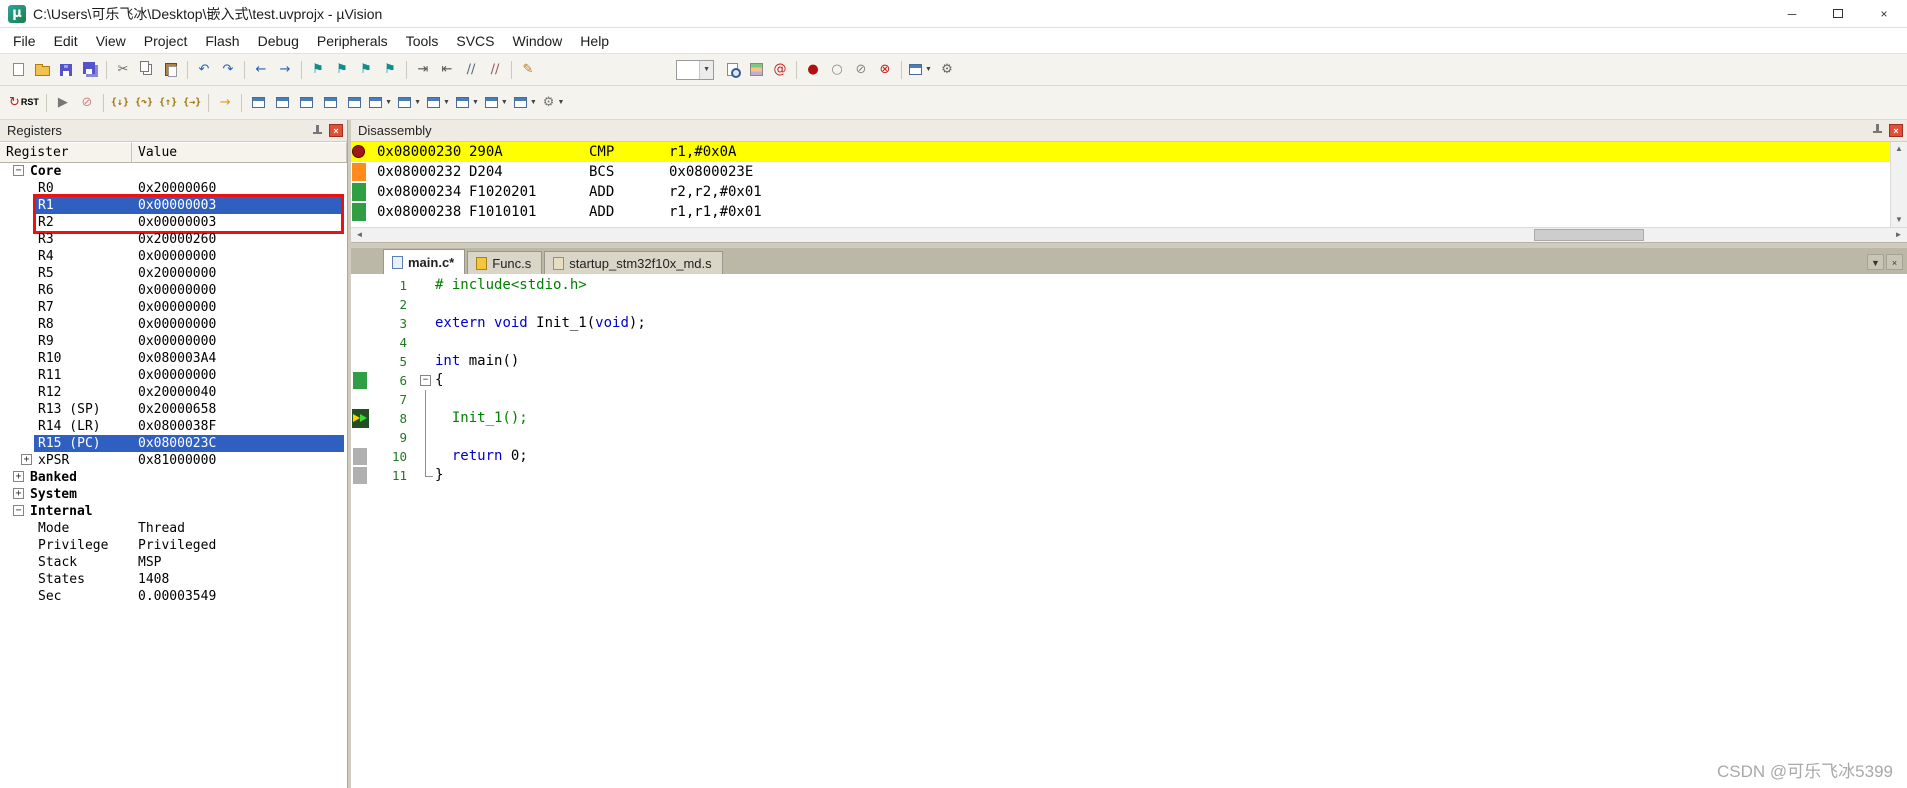 This screenshot has height=788, width=1907. I want to click on chevron-down-icon: ▼, so click(706, 69).